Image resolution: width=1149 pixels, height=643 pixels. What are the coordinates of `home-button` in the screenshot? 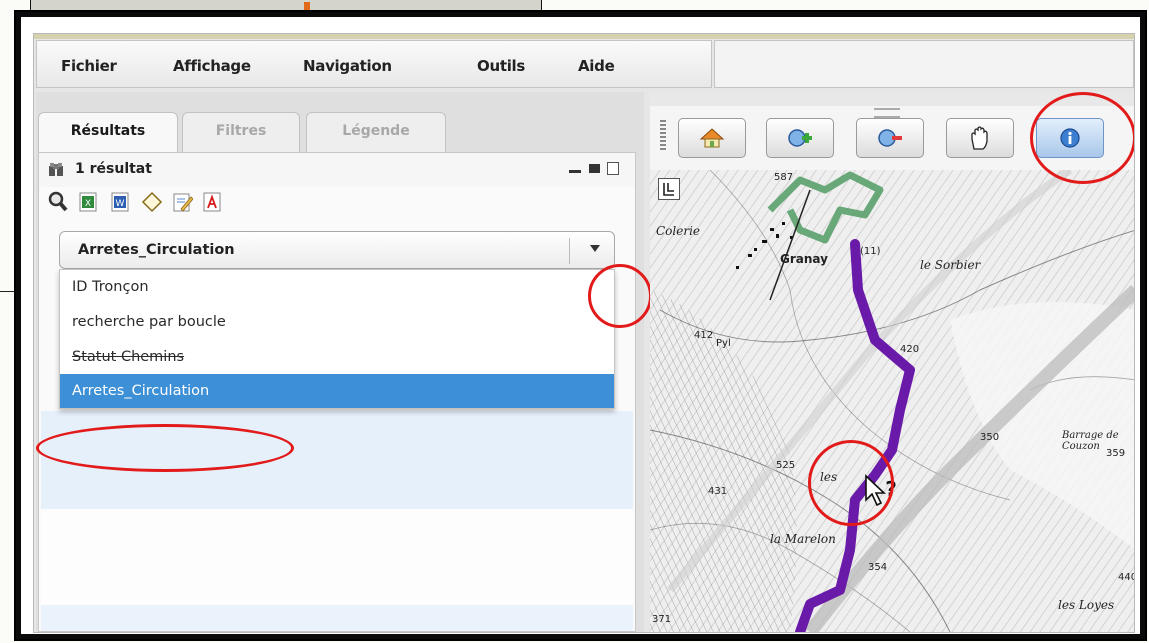 It's located at (712, 138).